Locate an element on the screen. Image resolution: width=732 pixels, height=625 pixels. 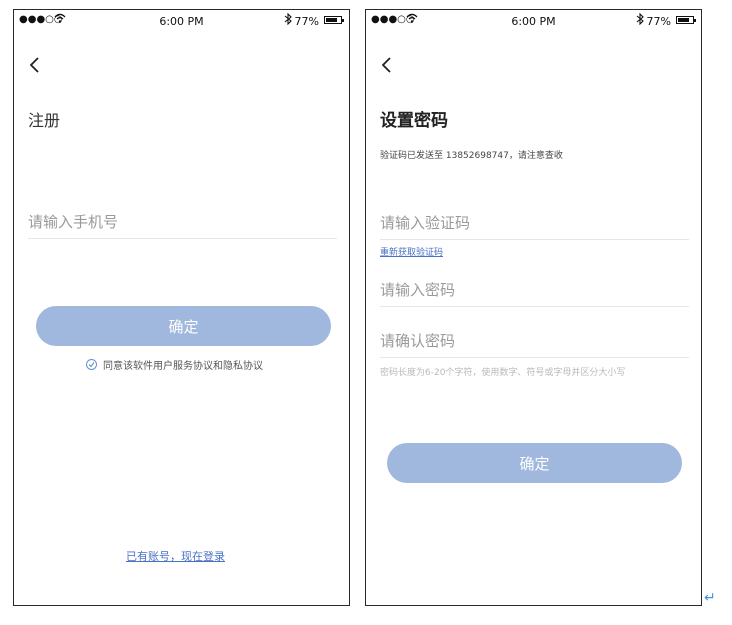
page-title: 设置密码 is located at coordinates (414, 121).